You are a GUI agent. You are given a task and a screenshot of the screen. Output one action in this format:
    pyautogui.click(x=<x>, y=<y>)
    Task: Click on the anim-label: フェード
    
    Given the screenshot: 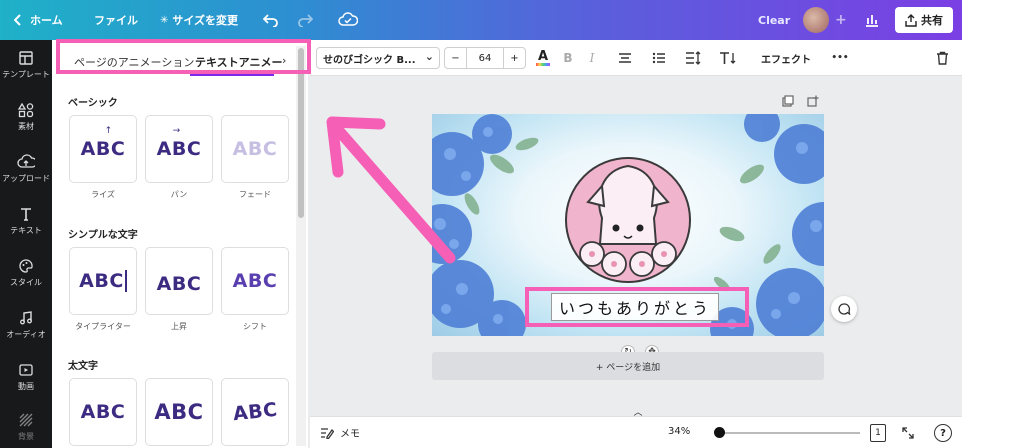 What is the action you would take?
    pyautogui.click(x=255, y=194)
    